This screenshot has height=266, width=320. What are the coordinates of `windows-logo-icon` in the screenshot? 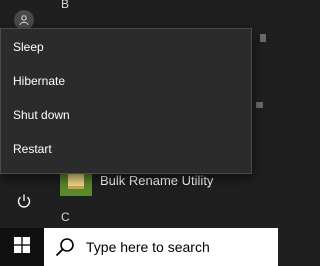 It's located at (22, 247).